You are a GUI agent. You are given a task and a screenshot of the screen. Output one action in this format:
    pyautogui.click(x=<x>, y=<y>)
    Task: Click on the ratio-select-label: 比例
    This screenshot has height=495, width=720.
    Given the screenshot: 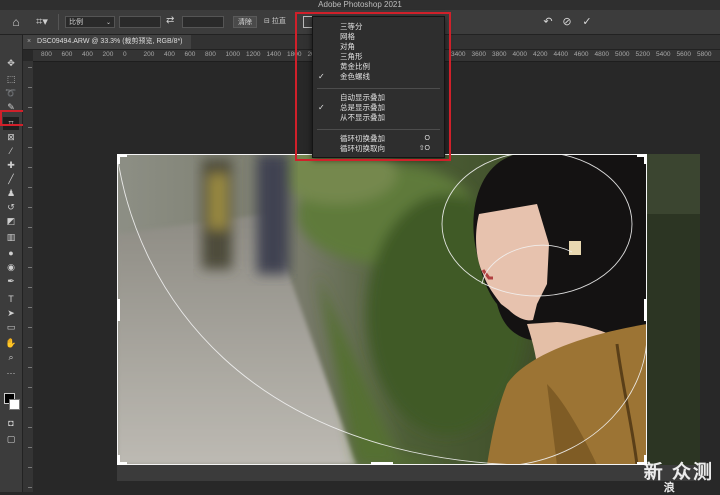 What is the action you would take?
    pyautogui.click(x=76, y=22)
    